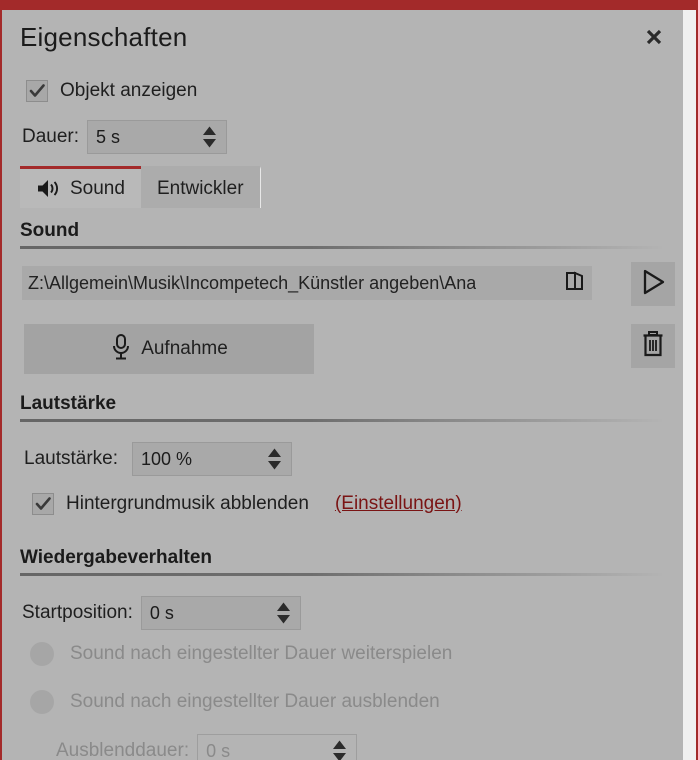 The height and width of the screenshot is (760, 698). I want to click on settings-link: (Einstellungen), so click(398, 504).